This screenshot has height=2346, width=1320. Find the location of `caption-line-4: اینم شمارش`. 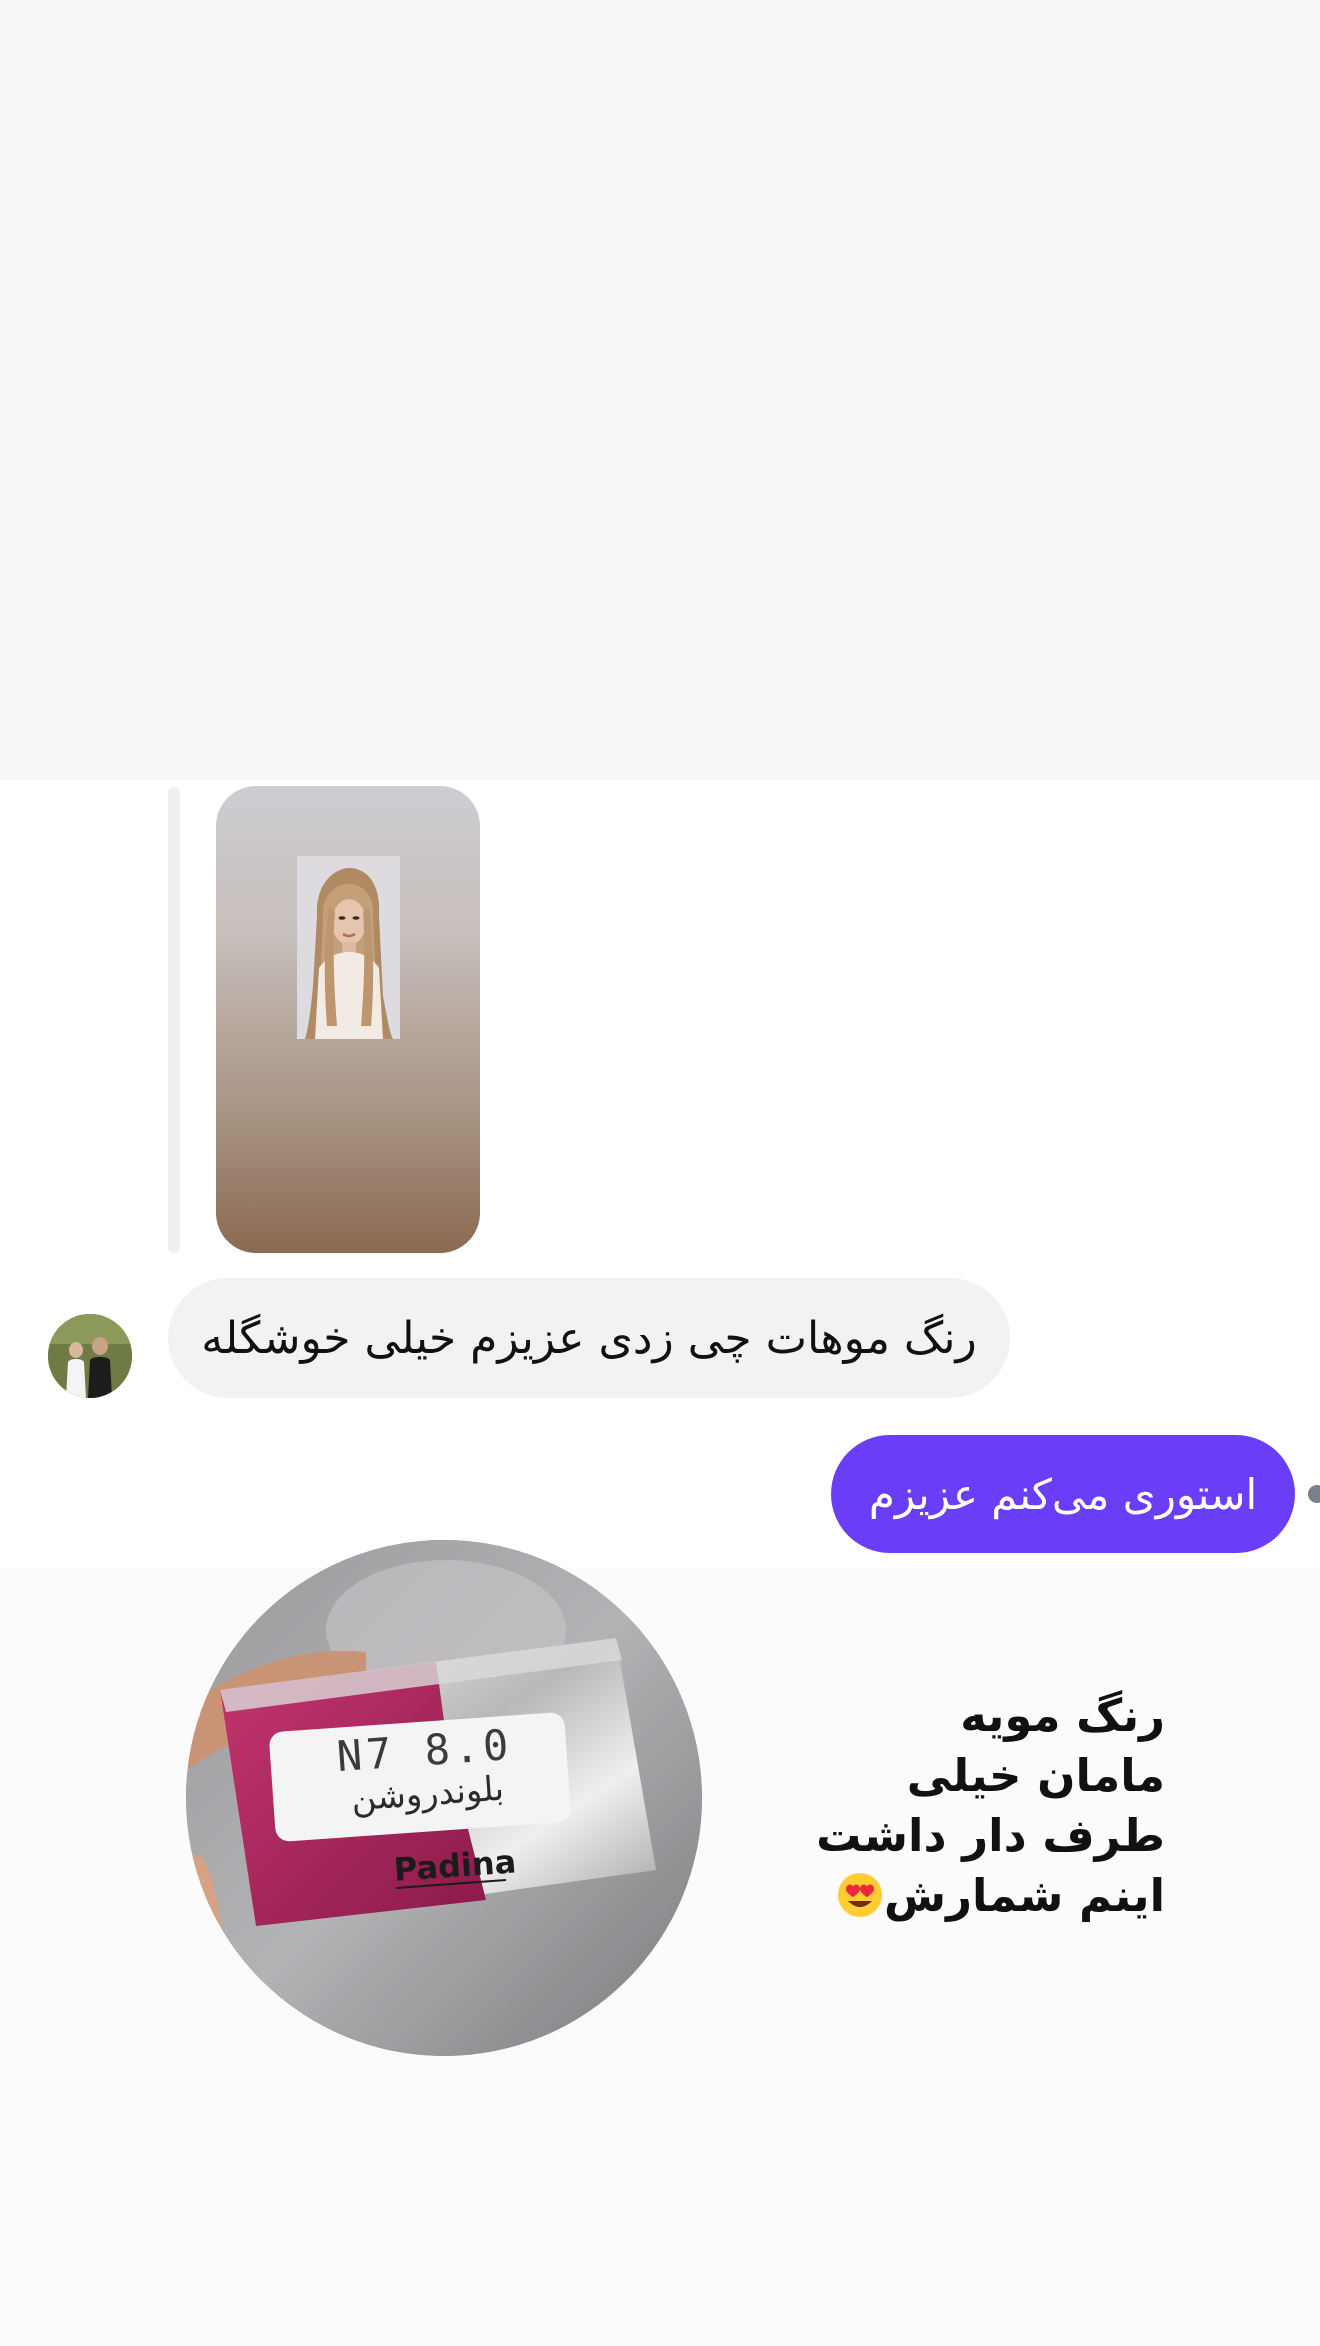

caption-line-4: اینم شمارش is located at coordinates (1024, 1895).